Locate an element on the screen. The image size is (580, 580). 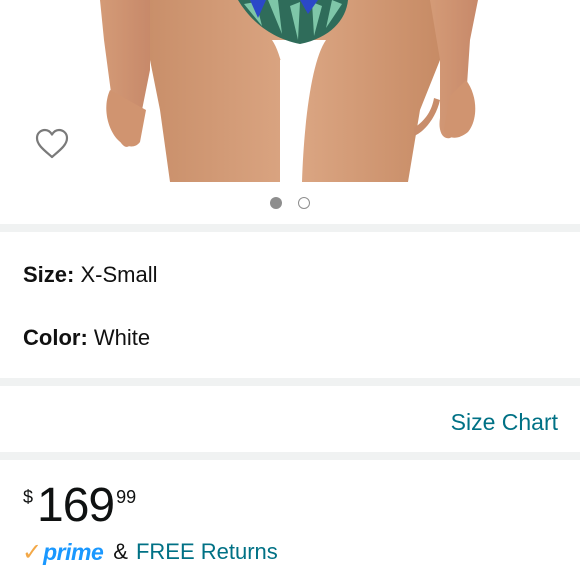
color-value: White is located at coordinates (122, 337).